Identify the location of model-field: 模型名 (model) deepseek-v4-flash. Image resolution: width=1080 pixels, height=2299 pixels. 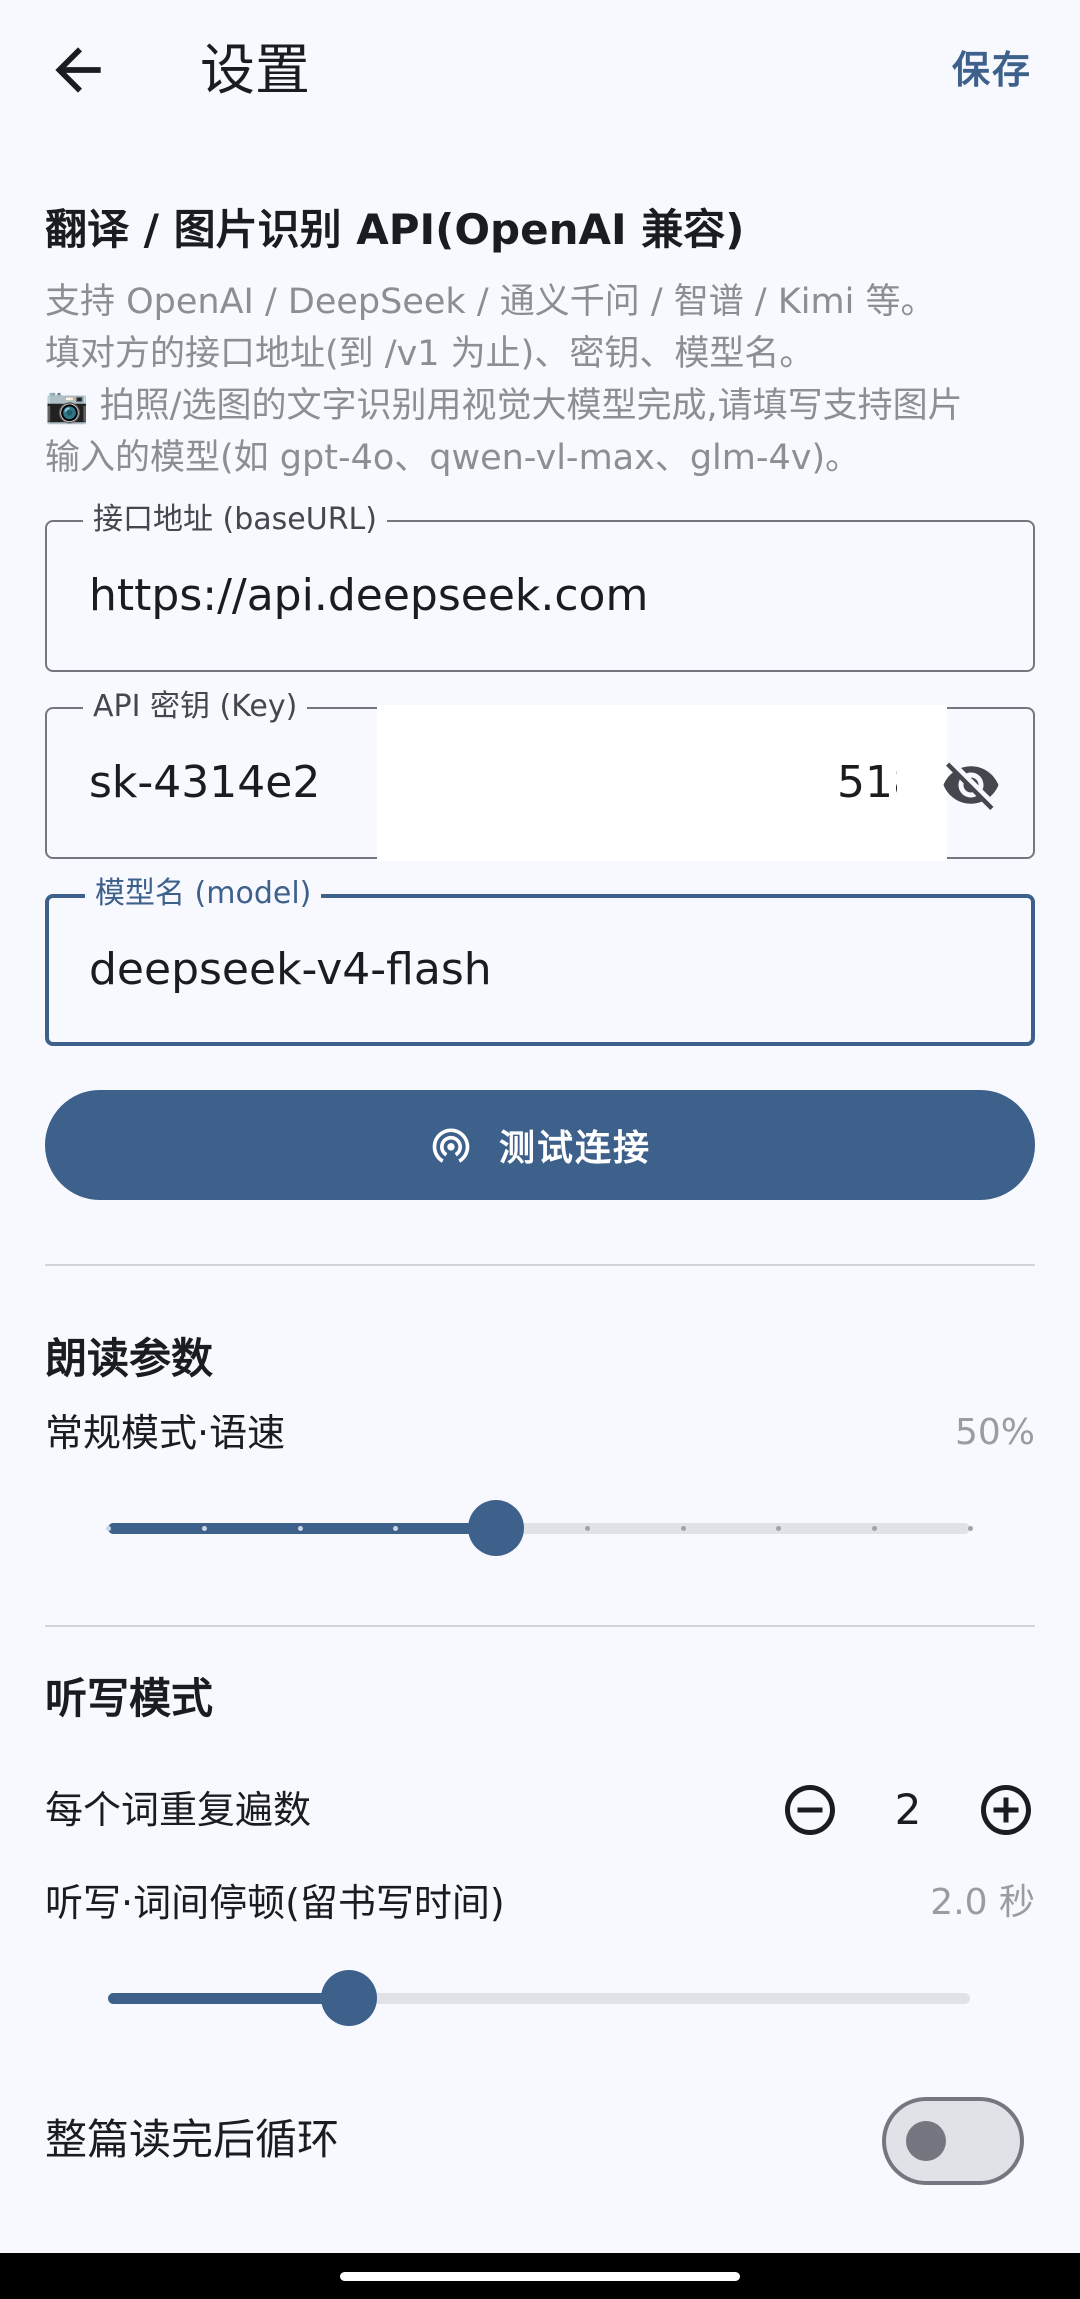
(540, 959).